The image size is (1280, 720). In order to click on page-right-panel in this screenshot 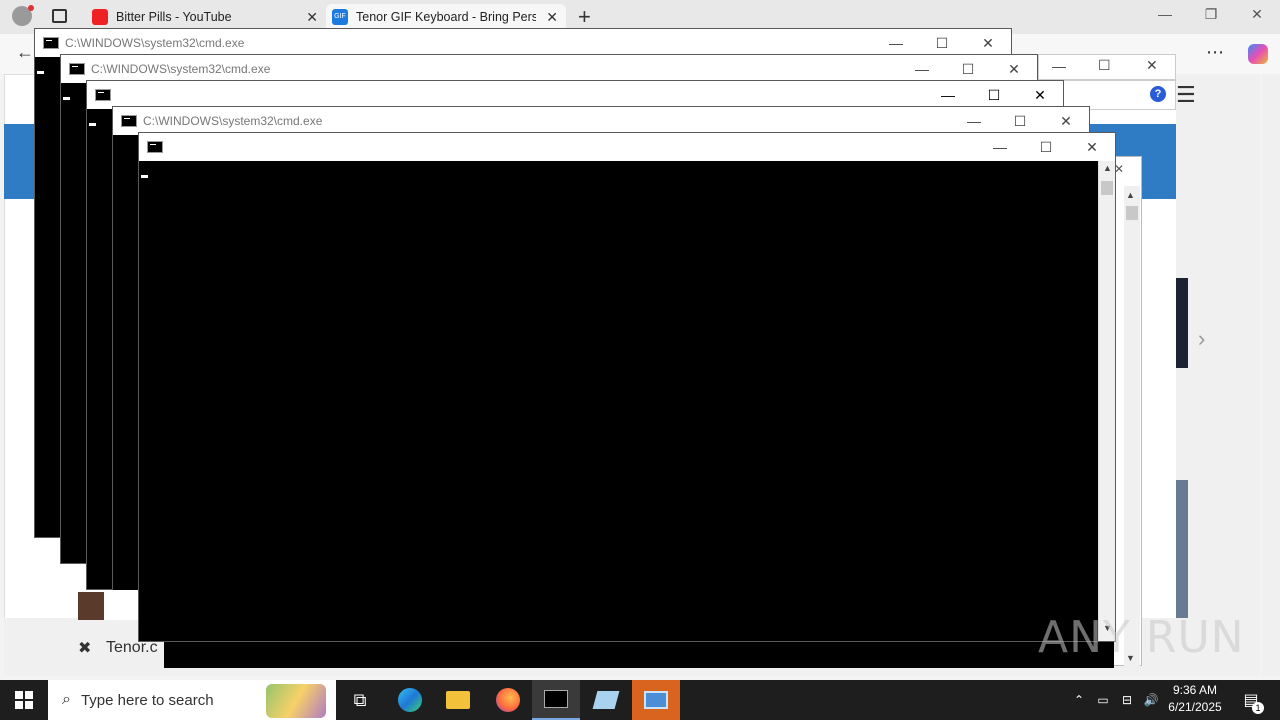, I will do `click(1218, 375)`.